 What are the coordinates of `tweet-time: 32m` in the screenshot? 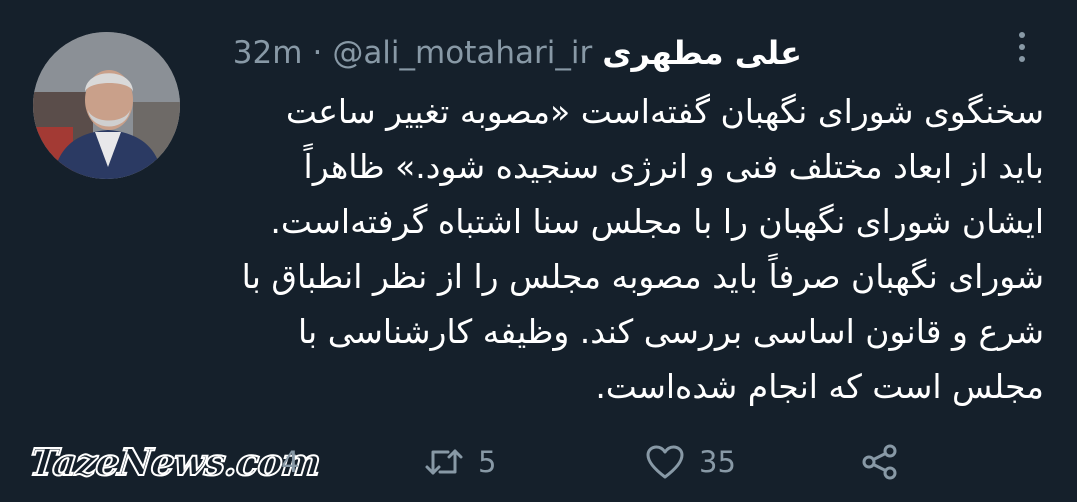 It's located at (268, 53).